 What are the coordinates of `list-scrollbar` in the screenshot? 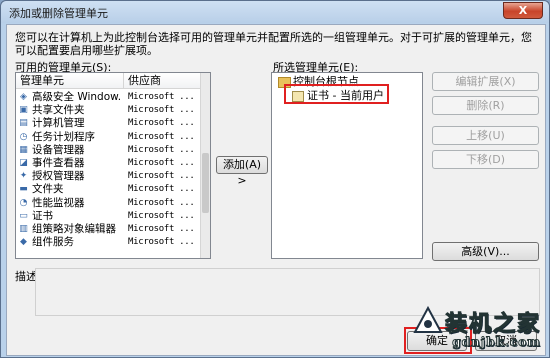 It's located at (205, 165).